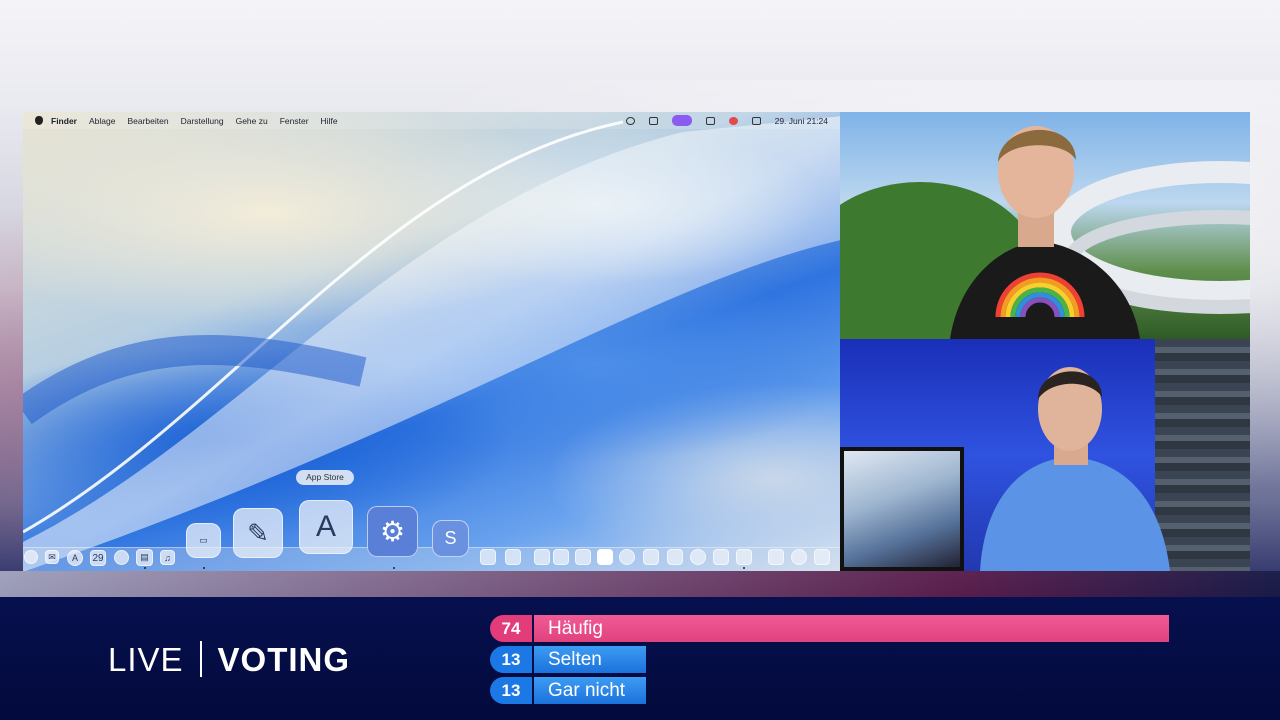 The width and height of the screenshot is (1280, 720). What do you see at coordinates (64, 121) in the screenshot?
I see `menu-app-finder: Finder` at bounding box center [64, 121].